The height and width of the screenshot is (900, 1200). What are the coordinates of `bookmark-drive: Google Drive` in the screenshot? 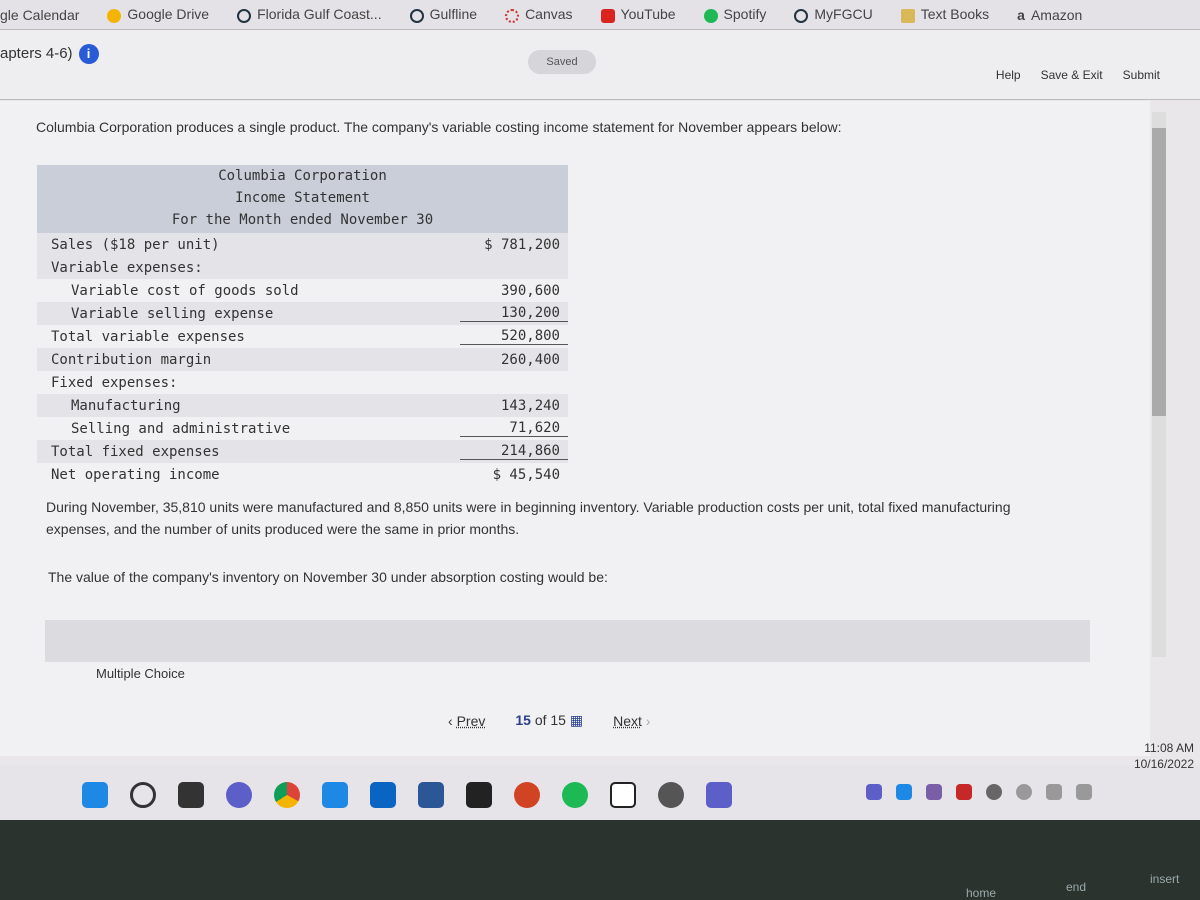 It's located at (158, 14).